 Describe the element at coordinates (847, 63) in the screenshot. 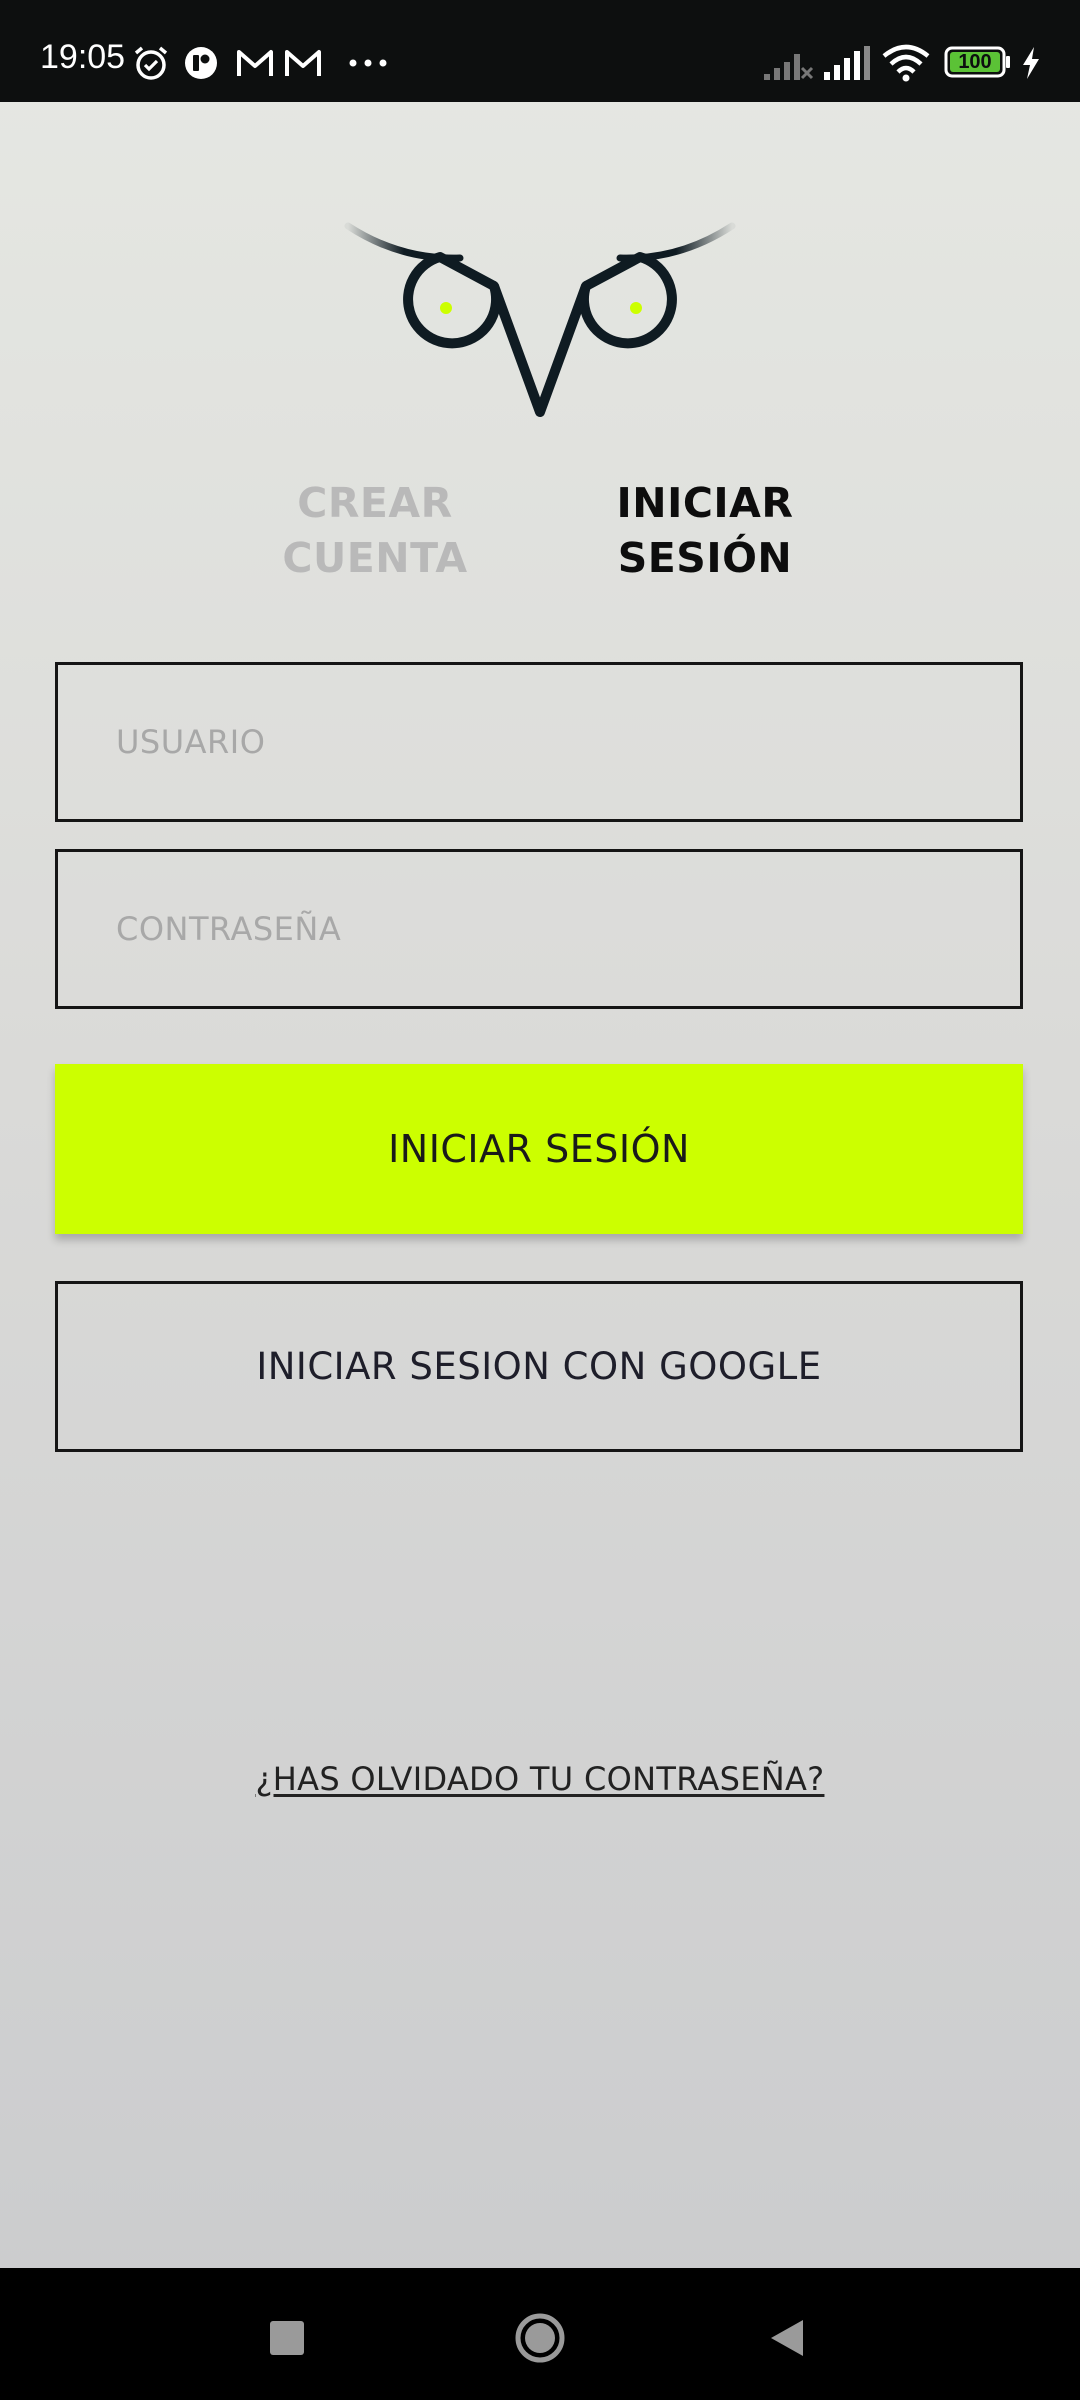

I see `signal-icon` at that location.